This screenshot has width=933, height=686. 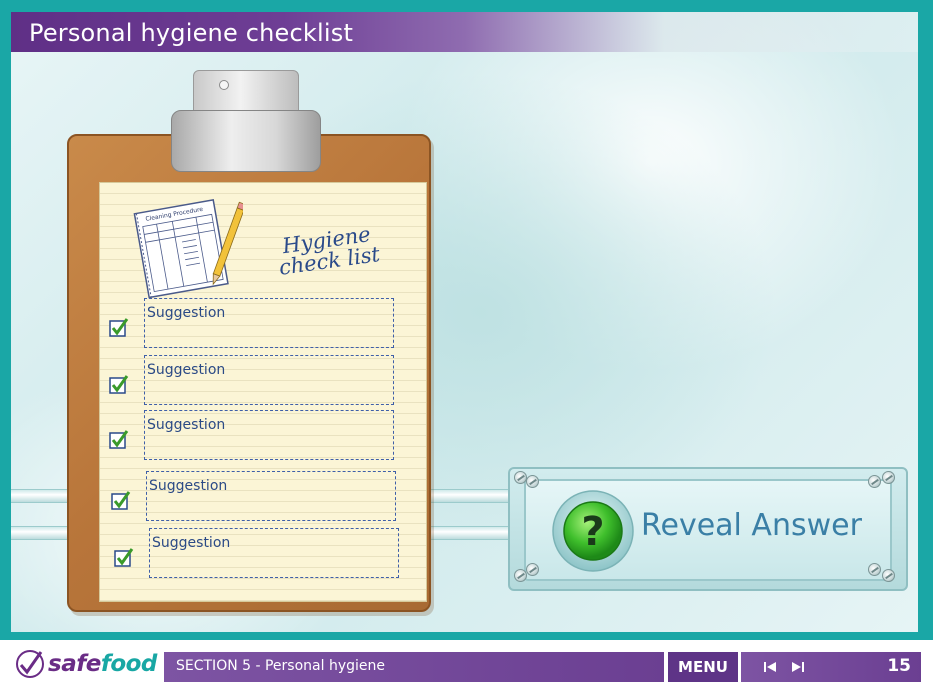 I want to click on clip-body, so click(x=246, y=141).